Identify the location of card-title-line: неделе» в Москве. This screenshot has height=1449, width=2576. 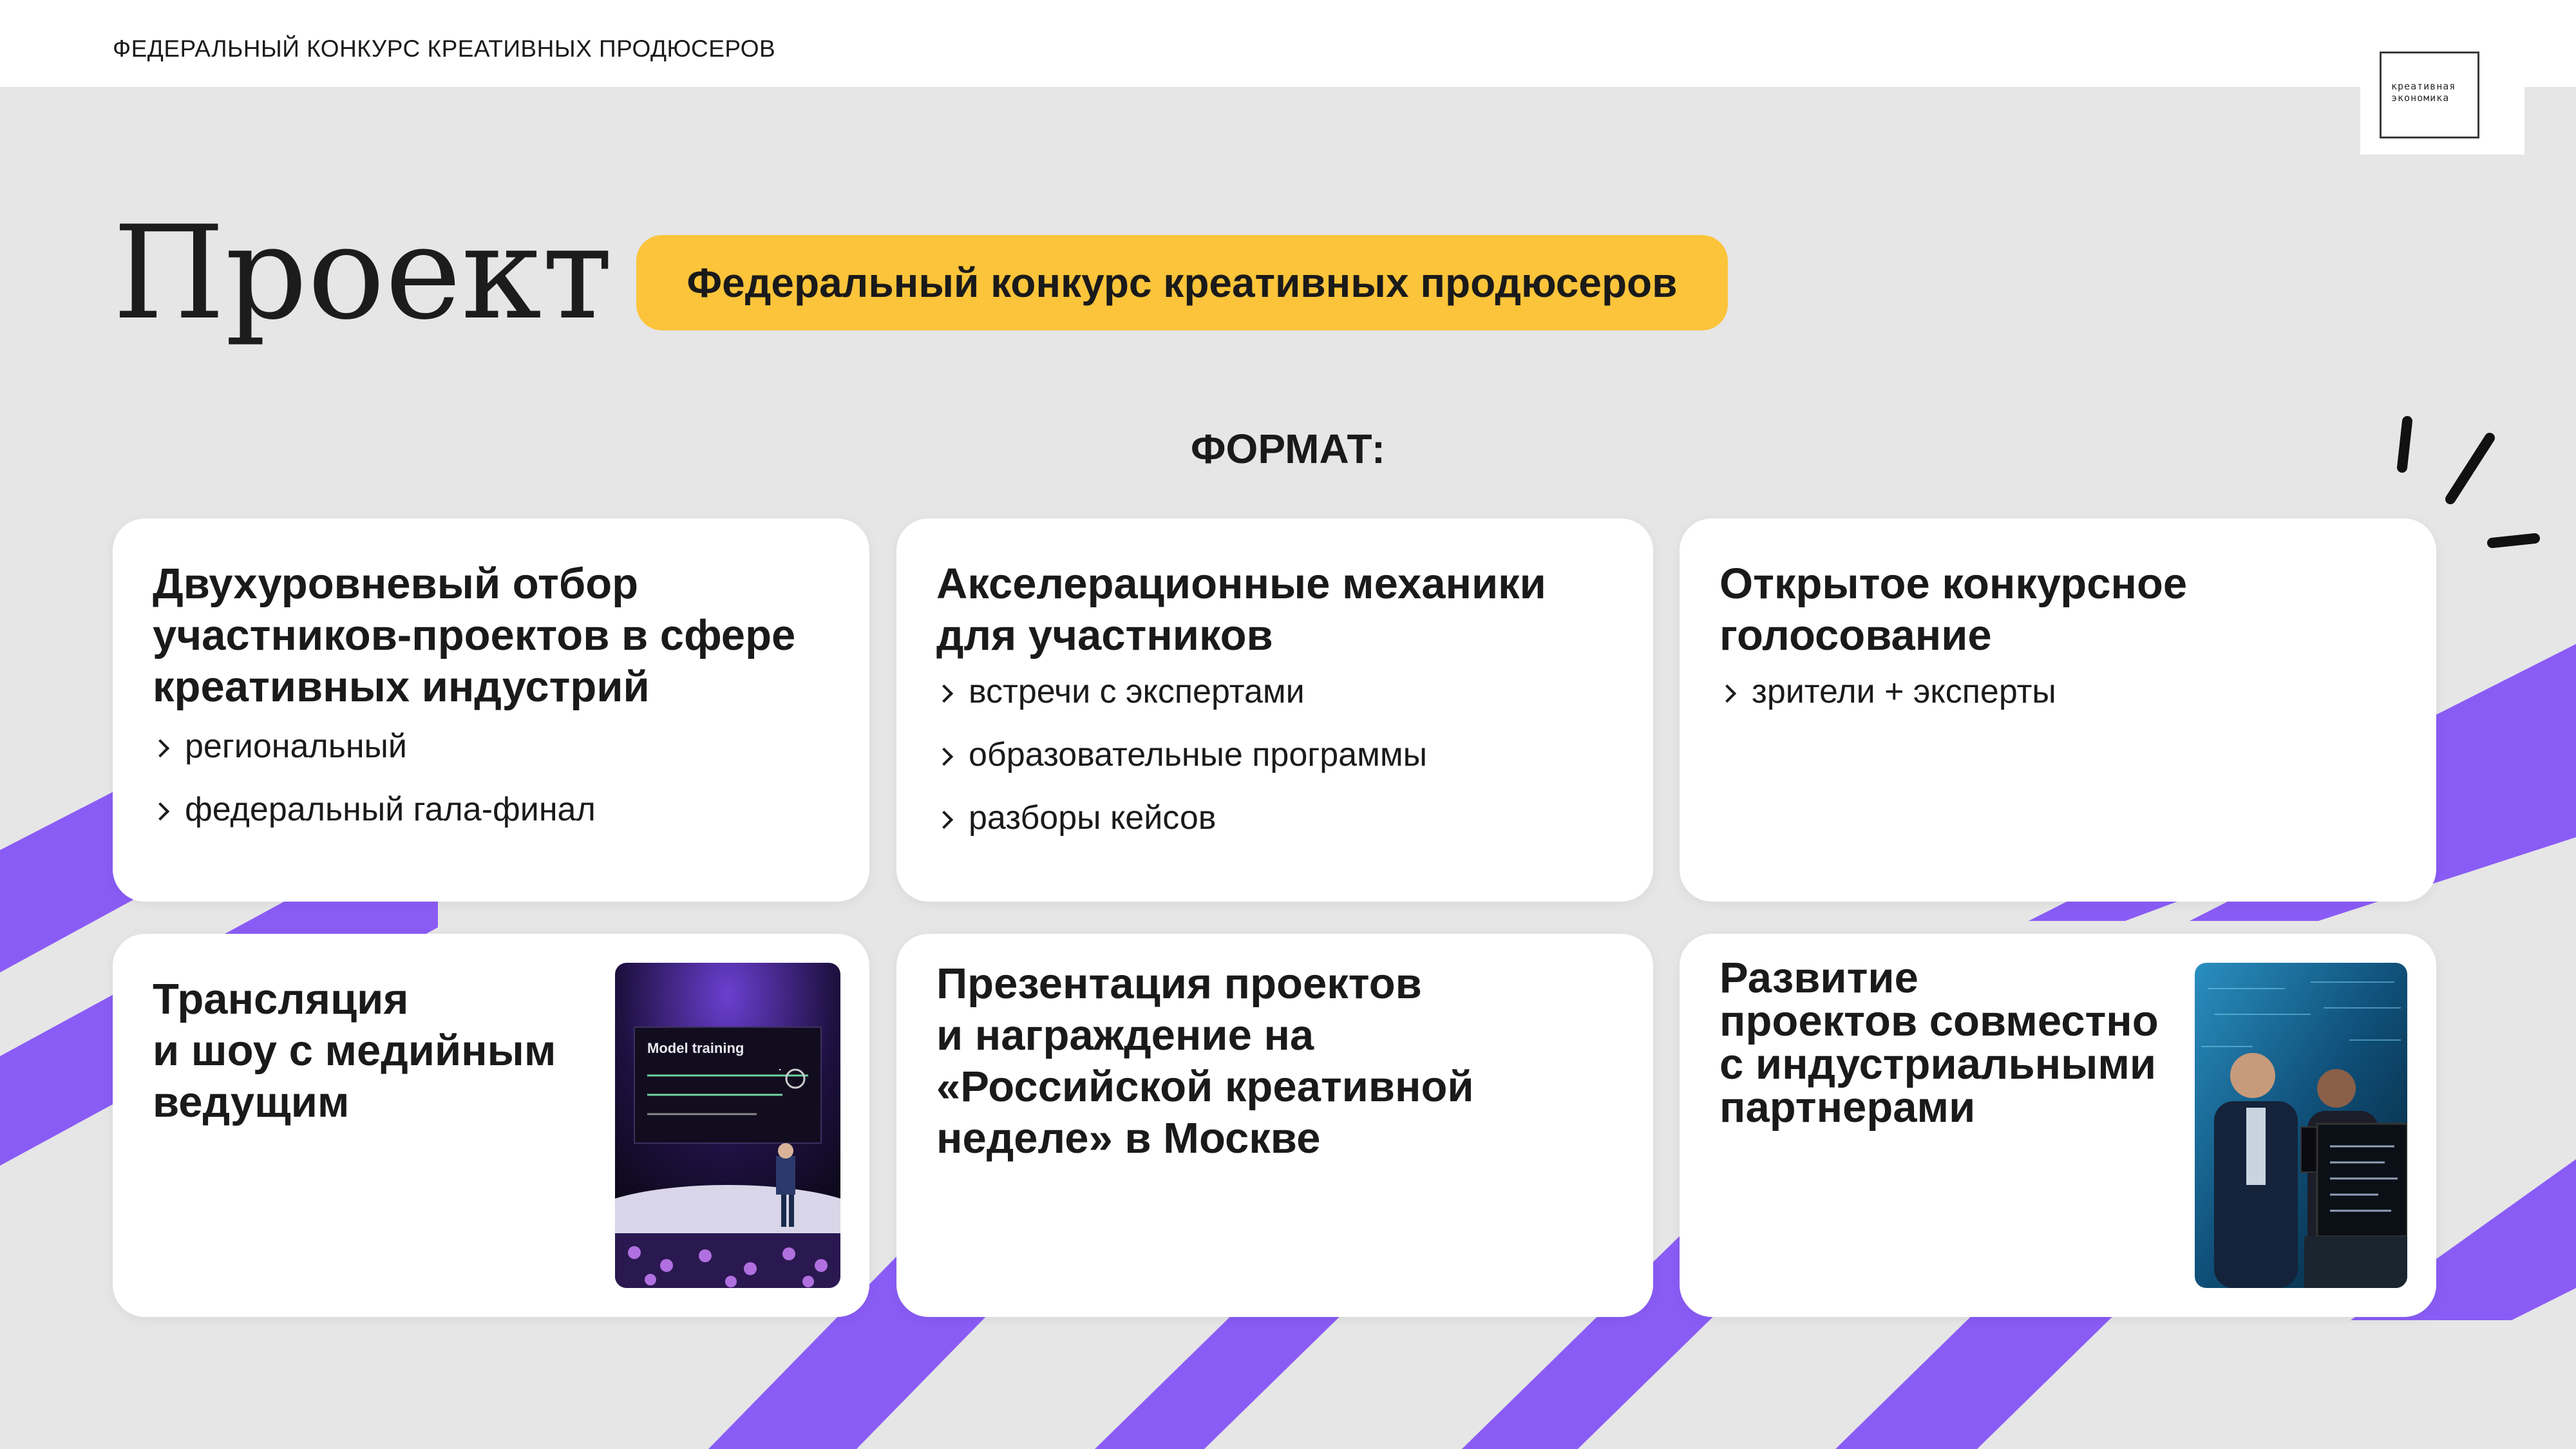
(1128, 1138).